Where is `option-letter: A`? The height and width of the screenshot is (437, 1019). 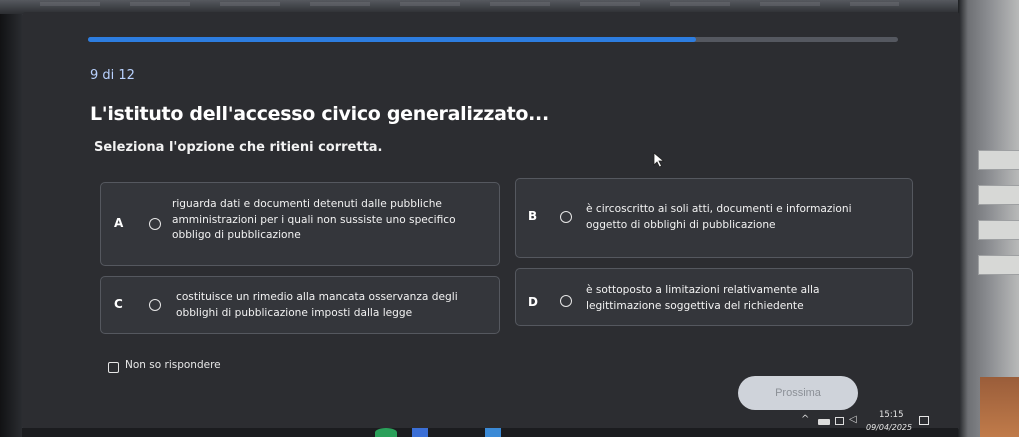 option-letter: A is located at coordinates (119, 223).